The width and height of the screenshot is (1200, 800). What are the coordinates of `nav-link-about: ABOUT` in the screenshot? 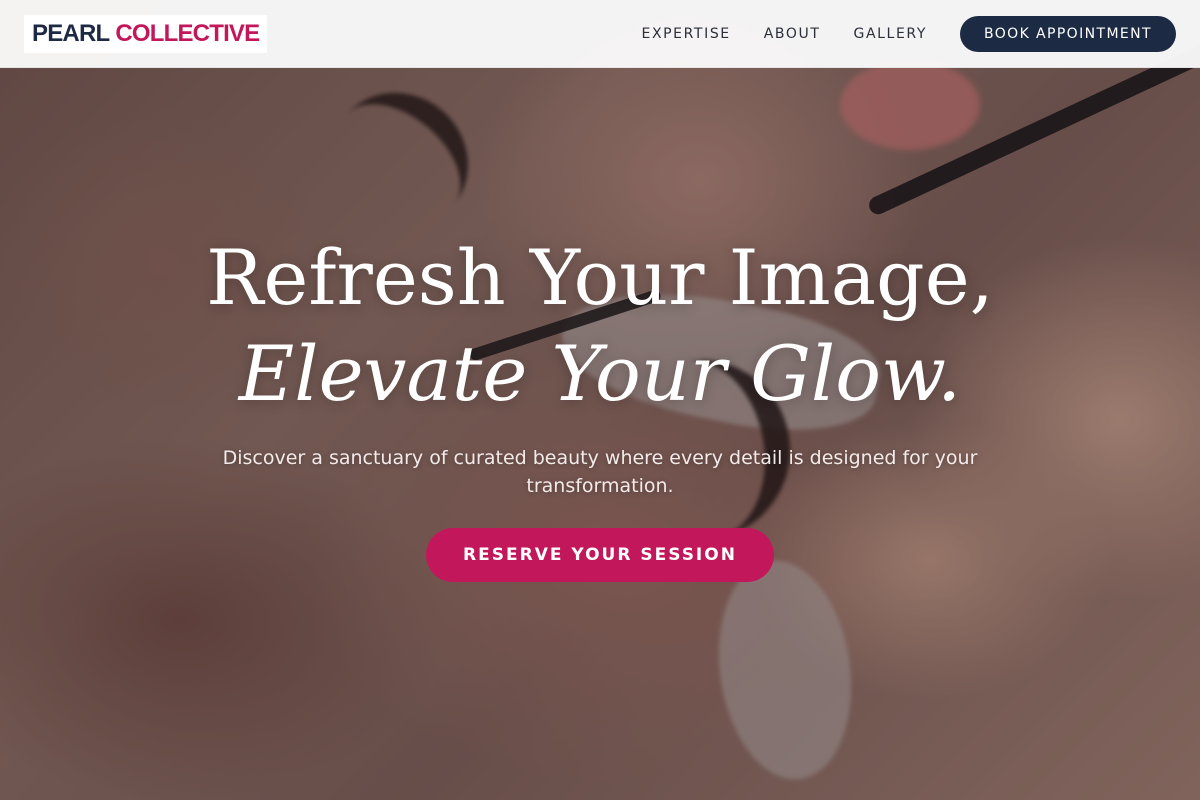 It's located at (792, 34).